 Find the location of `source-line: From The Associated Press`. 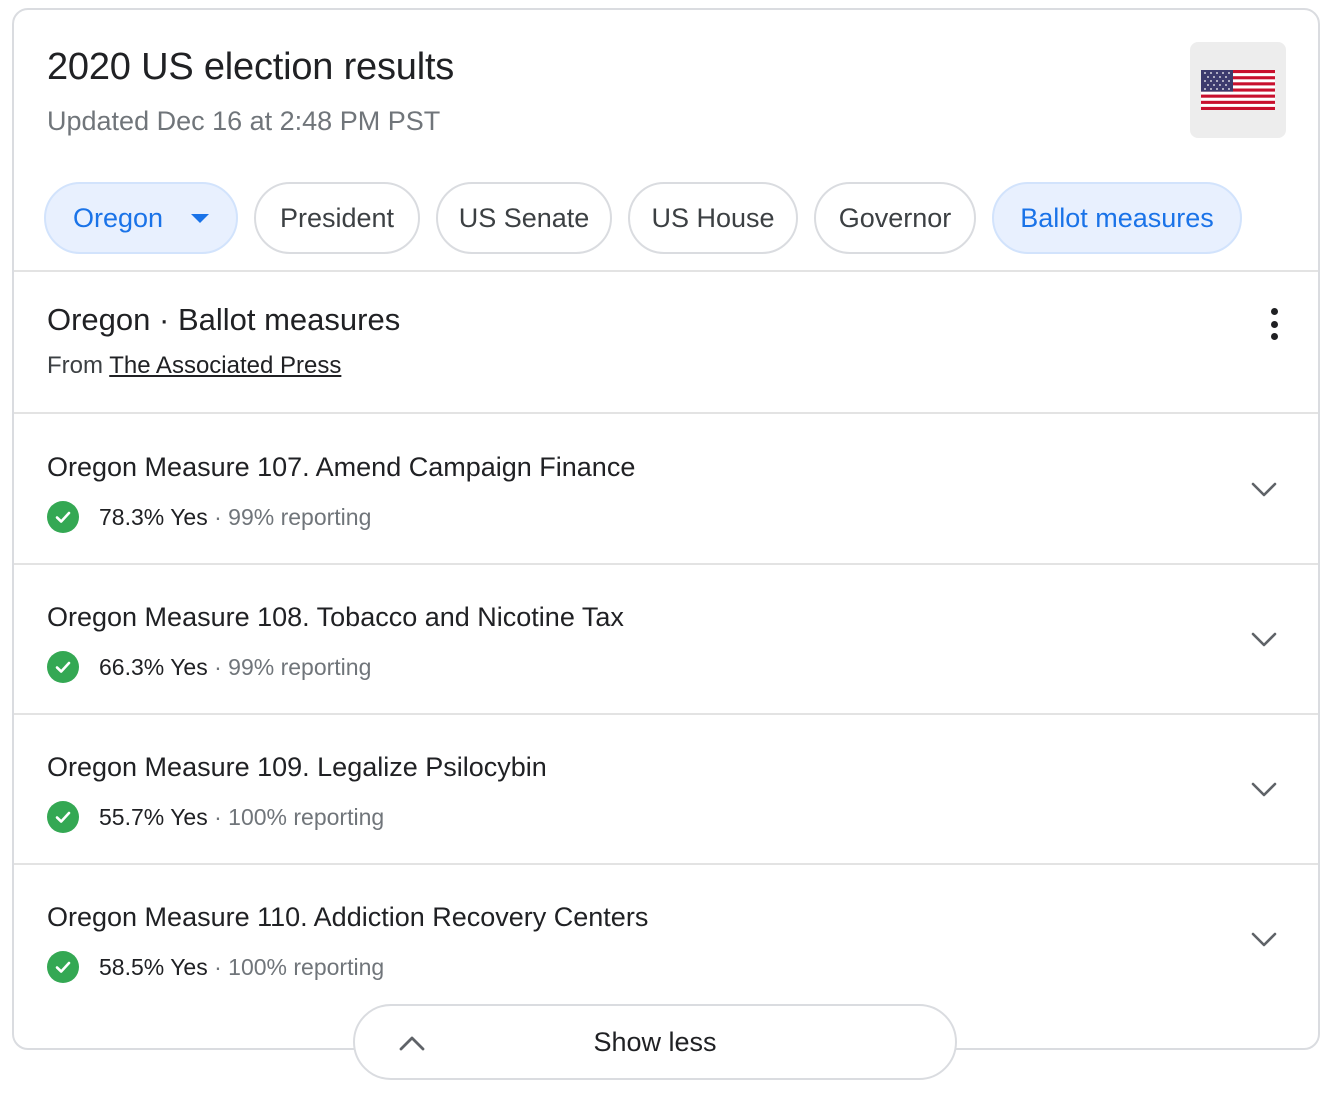

source-line: From The Associated Press is located at coordinates (194, 366).